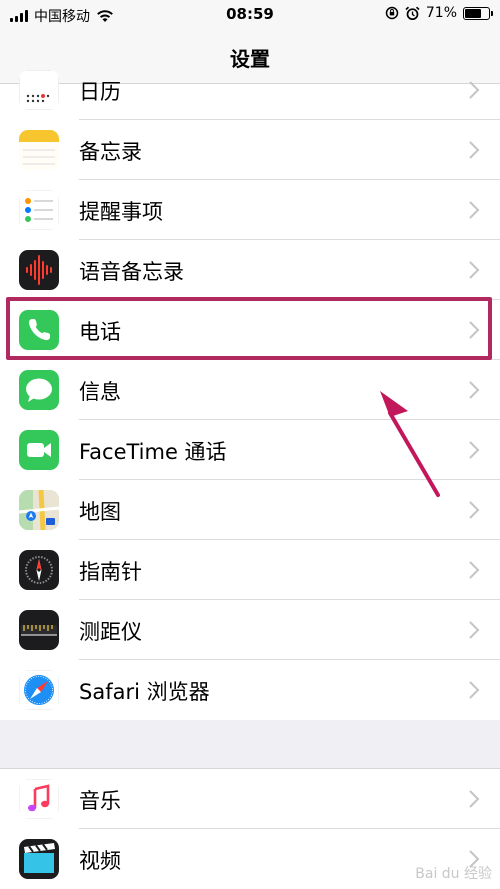  What do you see at coordinates (100, 512) in the screenshot?
I see `settings-row-label: 地图` at bounding box center [100, 512].